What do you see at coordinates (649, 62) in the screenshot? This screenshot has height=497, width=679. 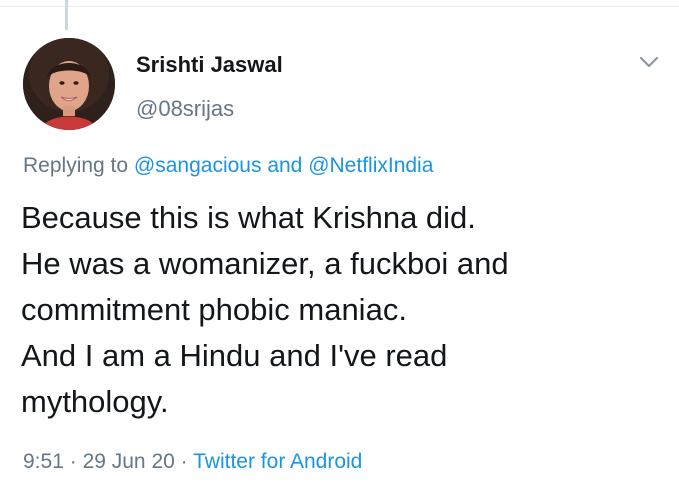 I see `chevron-down-icon` at bounding box center [649, 62].